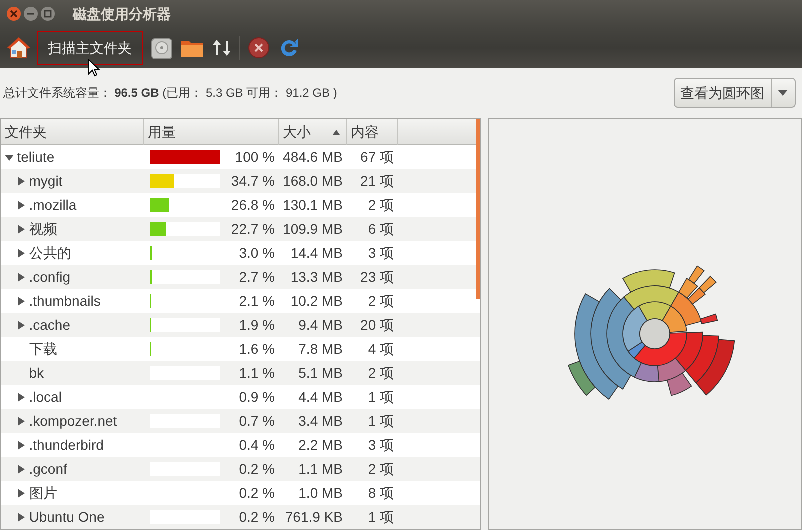 Image resolution: width=802 pixels, height=530 pixels. What do you see at coordinates (46, 181) in the screenshot?
I see `folder-name: mygit` at bounding box center [46, 181].